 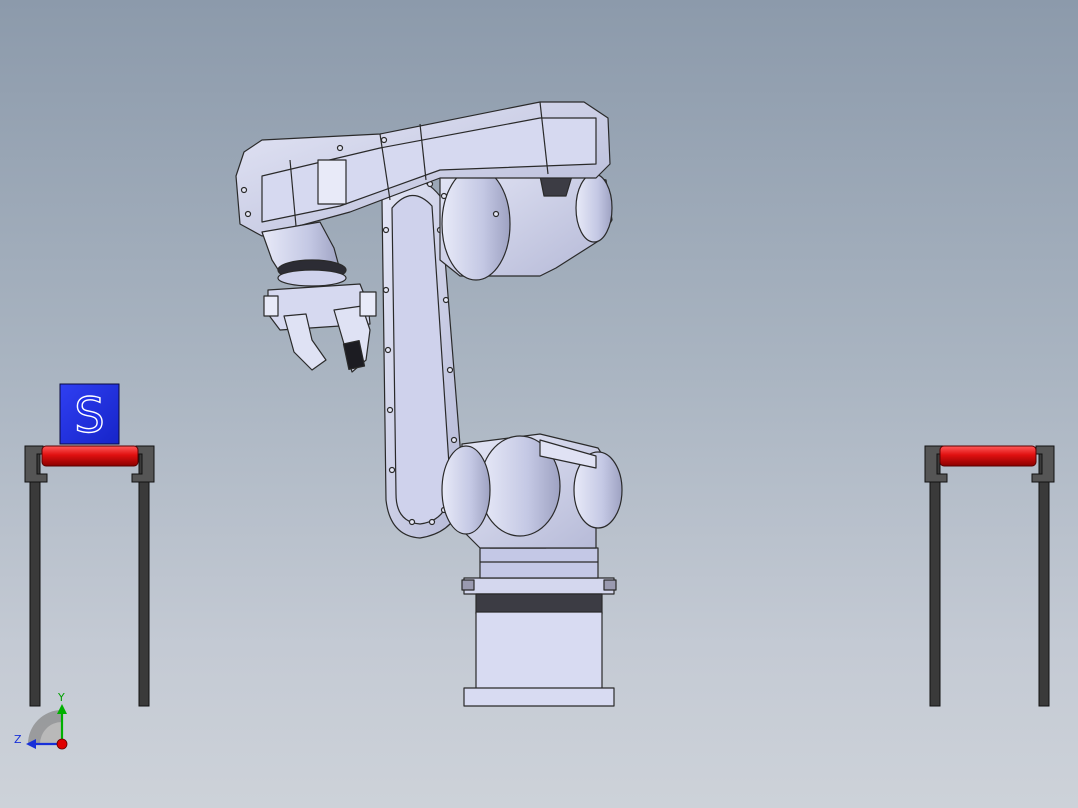 I want to click on left-conveyor-roller, so click(x=90, y=456).